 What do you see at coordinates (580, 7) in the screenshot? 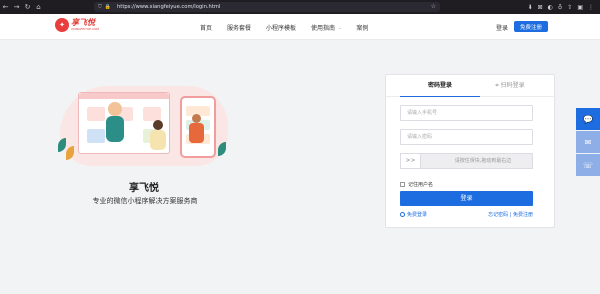
I see `sidebar-icon: ▣` at bounding box center [580, 7].